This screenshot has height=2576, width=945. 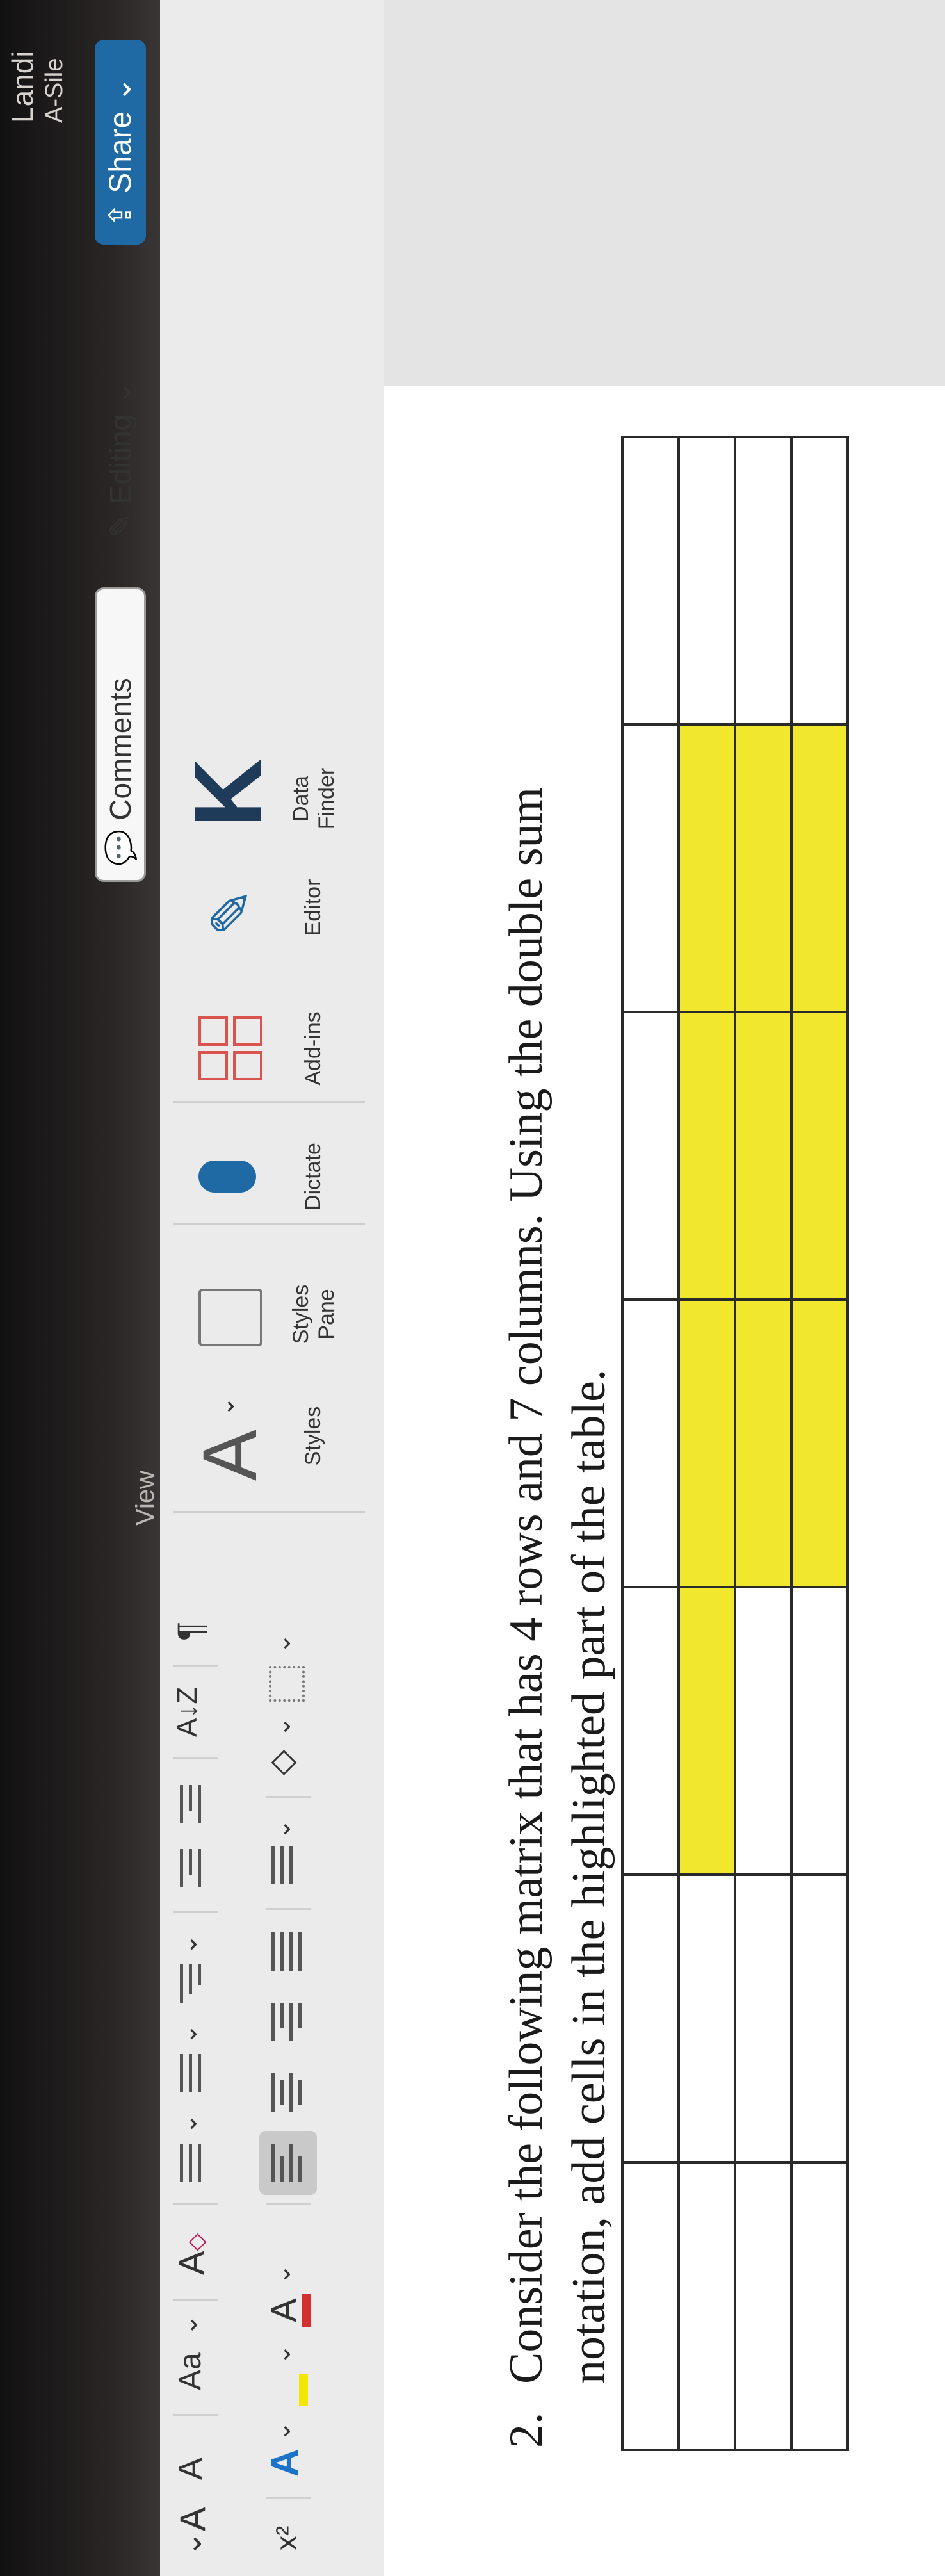 What do you see at coordinates (288, 2390) in the screenshot?
I see `text-highlight-icon` at bounding box center [288, 2390].